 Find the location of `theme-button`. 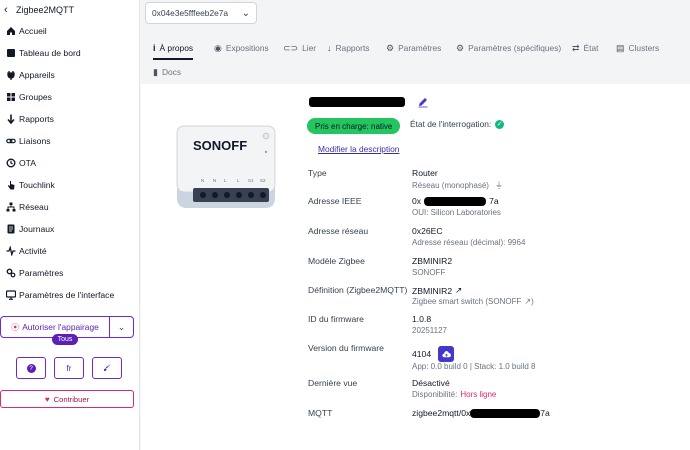

theme-button is located at coordinates (107, 368).